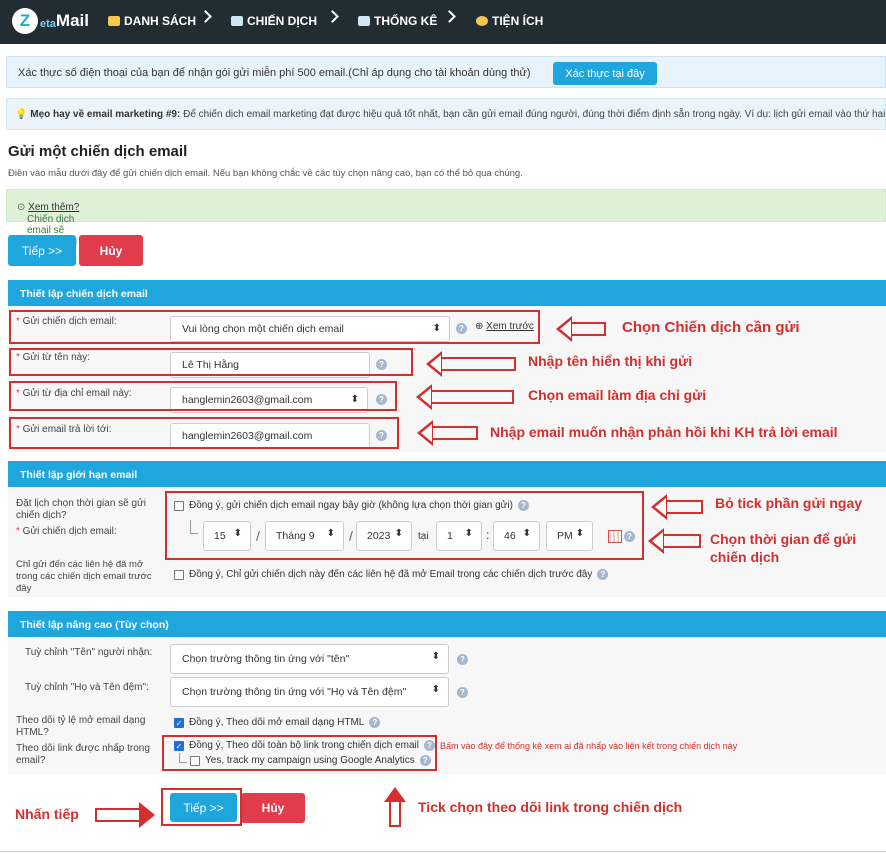  I want to click on section-title: Thiết lập nâng cao (Tùy chọn), so click(94, 625).